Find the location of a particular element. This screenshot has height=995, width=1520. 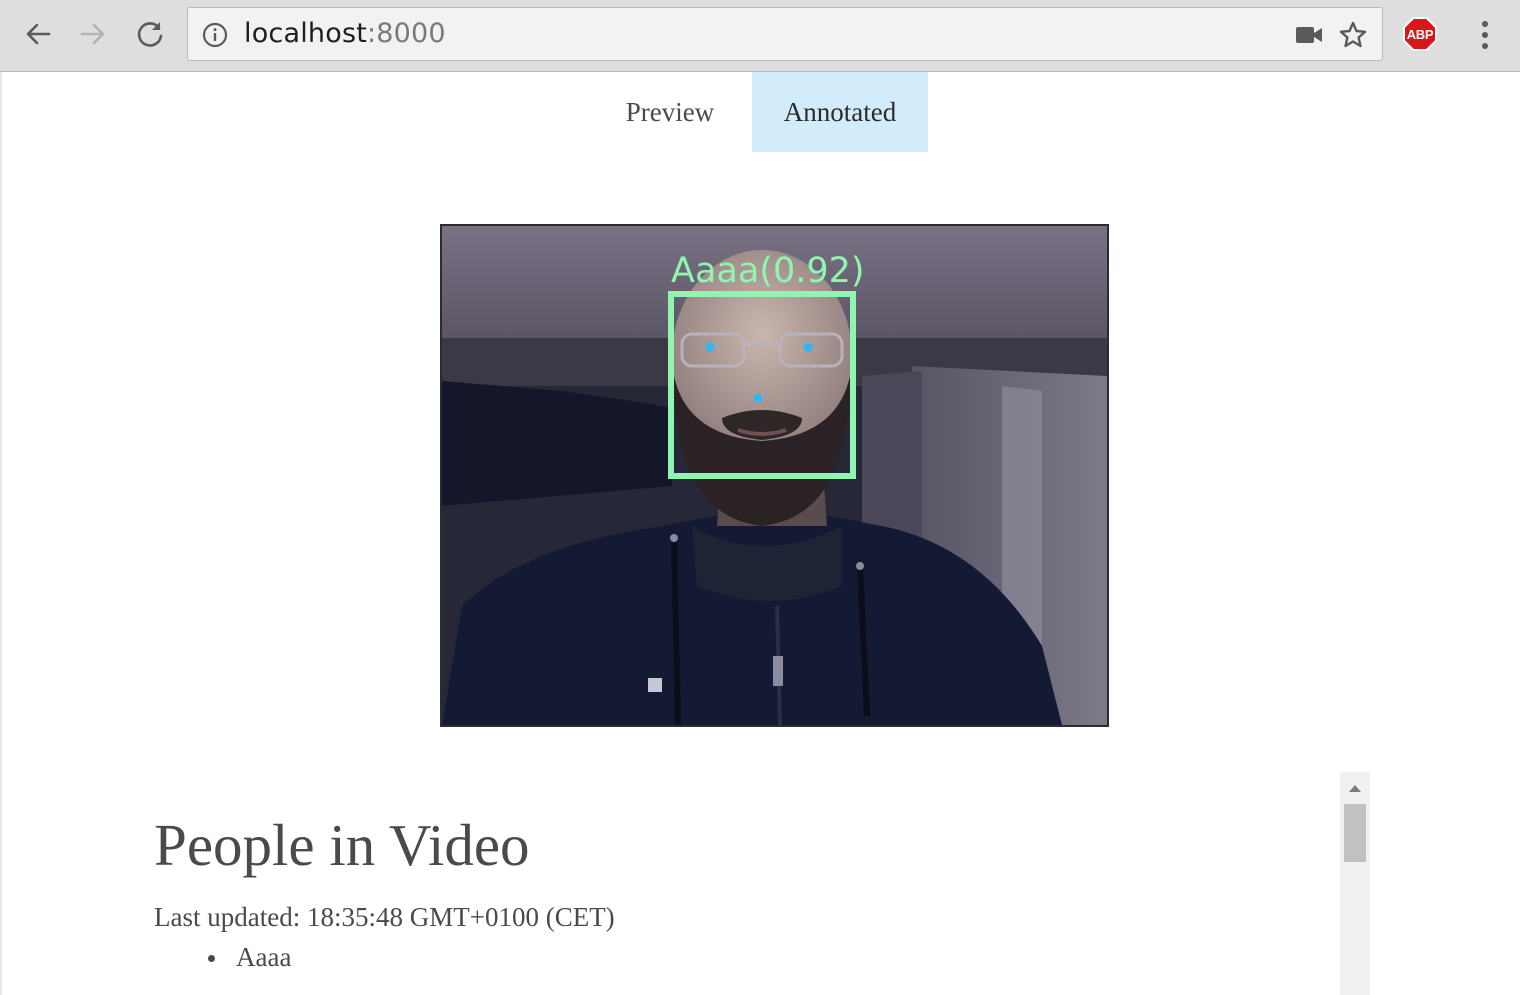

last-updated: Last updated: 18:35:48 GMT+0100 (CET) is located at coordinates (704, 917).